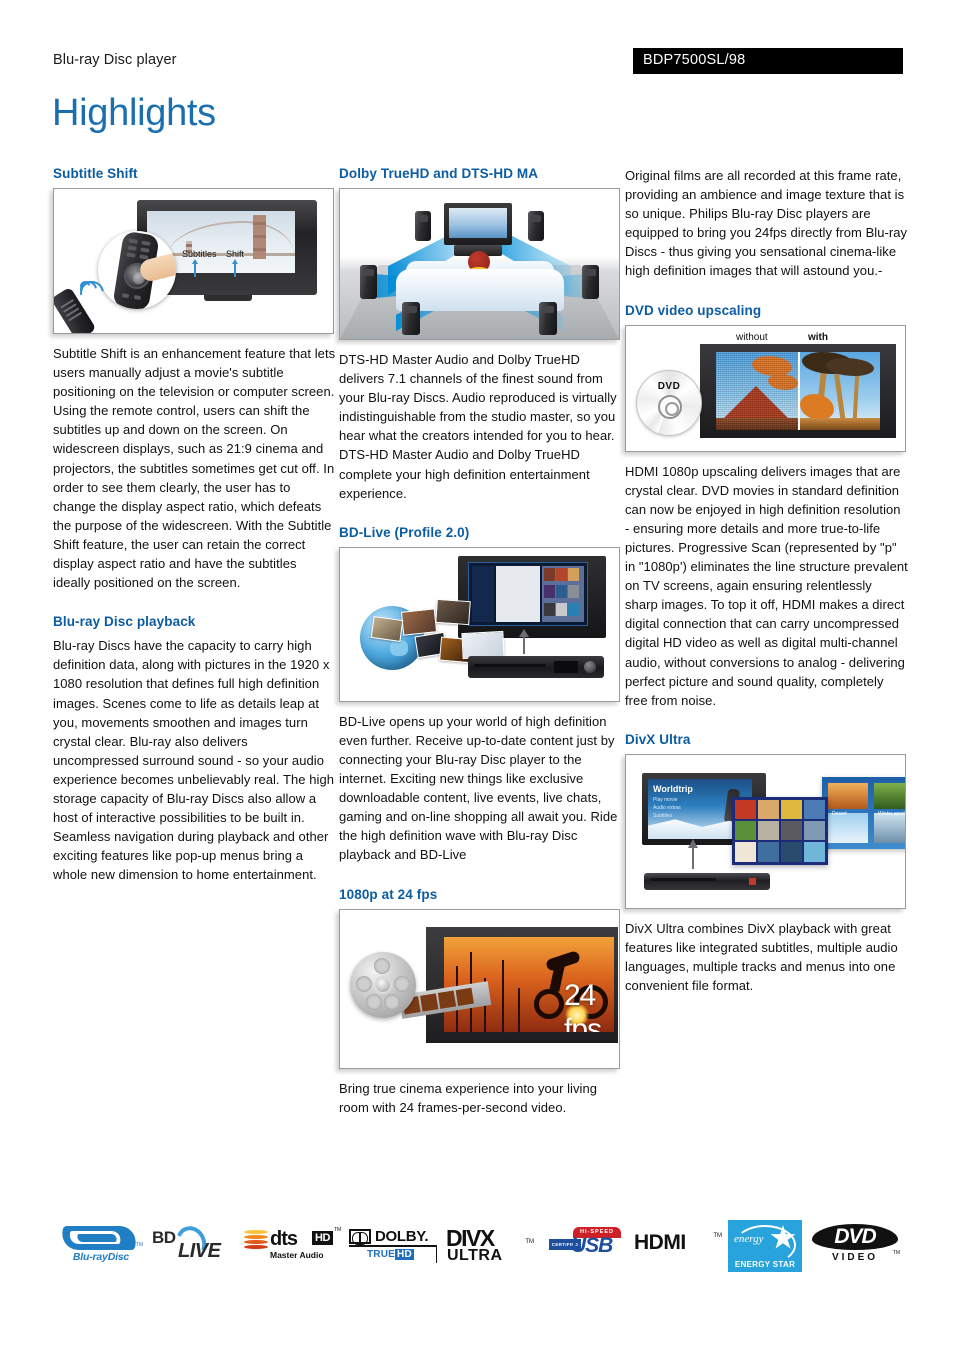 The width and height of the screenshot is (954, 1350). Describe the element at coordinates (839, 813) in the screenshot. I see `panel-label-desert: Desert` at that location.